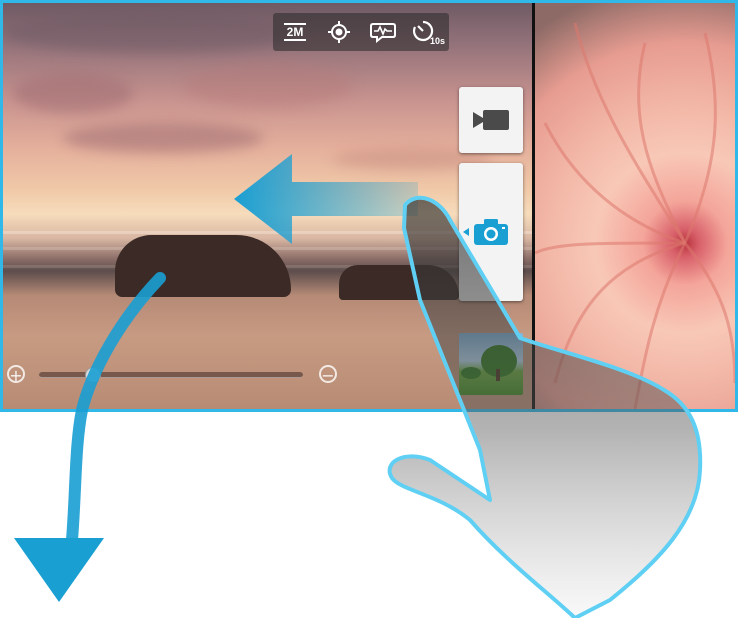 The width and height of the screenshot is (738, 618). I want to click on focus-target-icon, so click(339, 32).